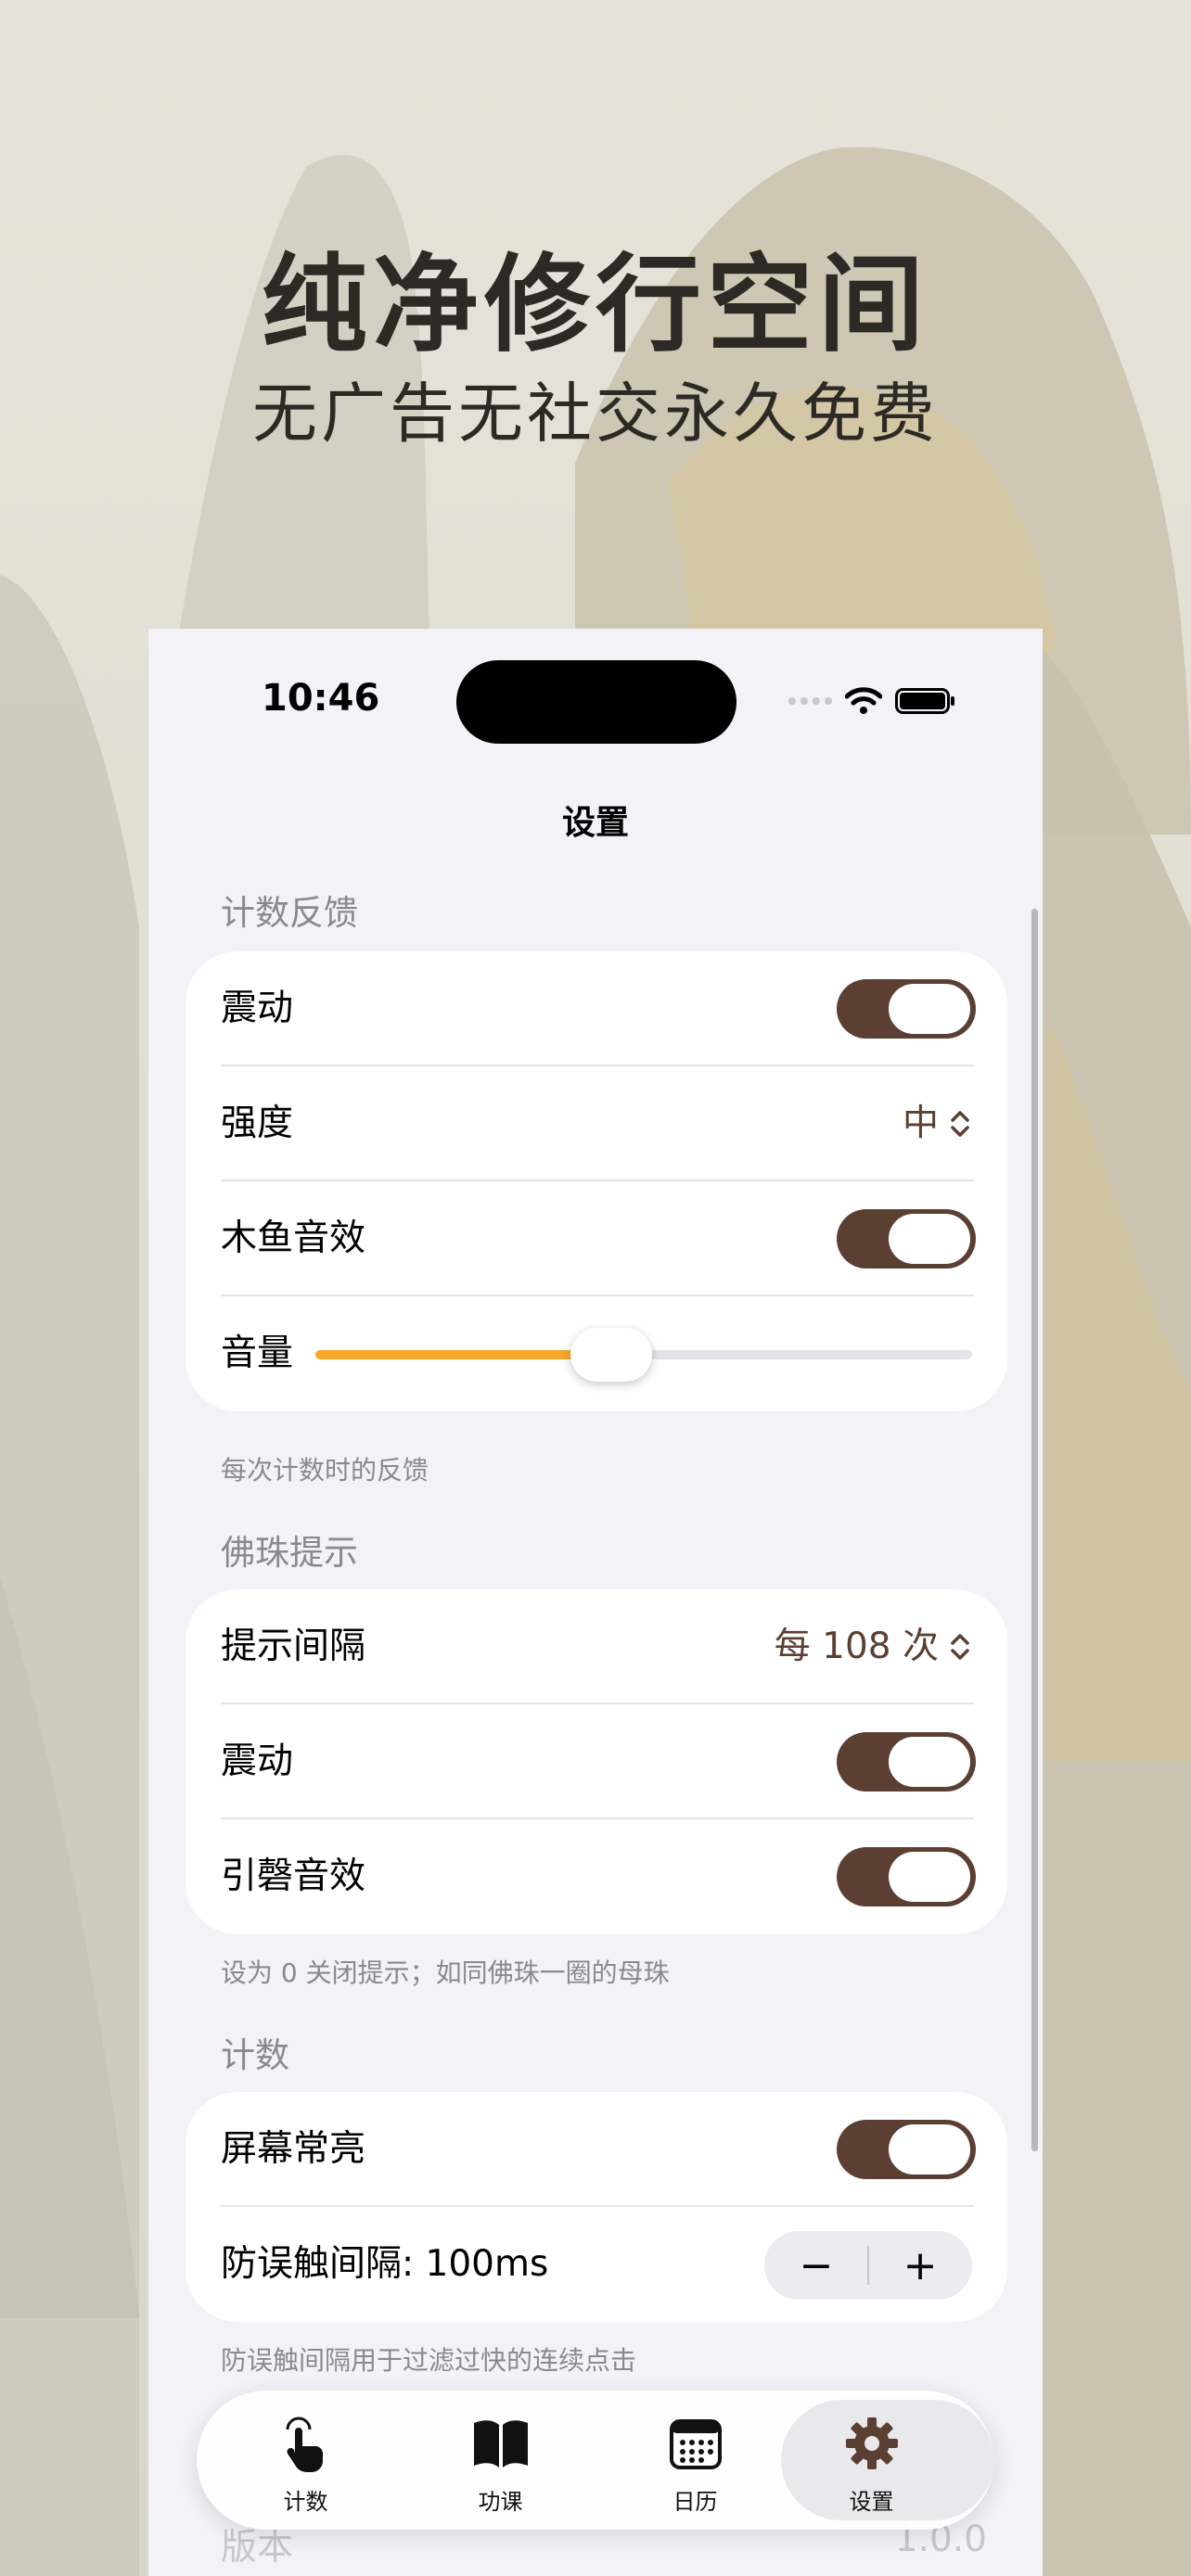 Image resolution: width=1191 pixels, height=2576 pixels. Describe the element at coordinates (597, 1238) in the screenshot. I see `muyu-row: 木鱼音效` at that location.